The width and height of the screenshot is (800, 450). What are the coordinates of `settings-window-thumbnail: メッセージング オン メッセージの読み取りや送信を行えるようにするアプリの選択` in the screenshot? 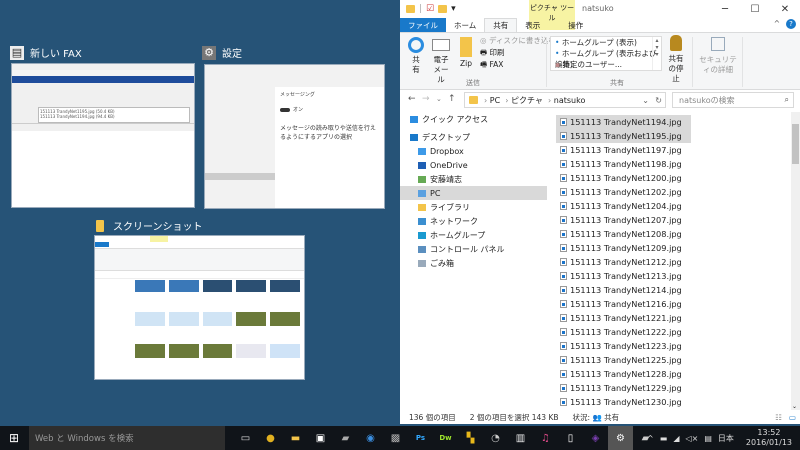 It's located at (294, 136).